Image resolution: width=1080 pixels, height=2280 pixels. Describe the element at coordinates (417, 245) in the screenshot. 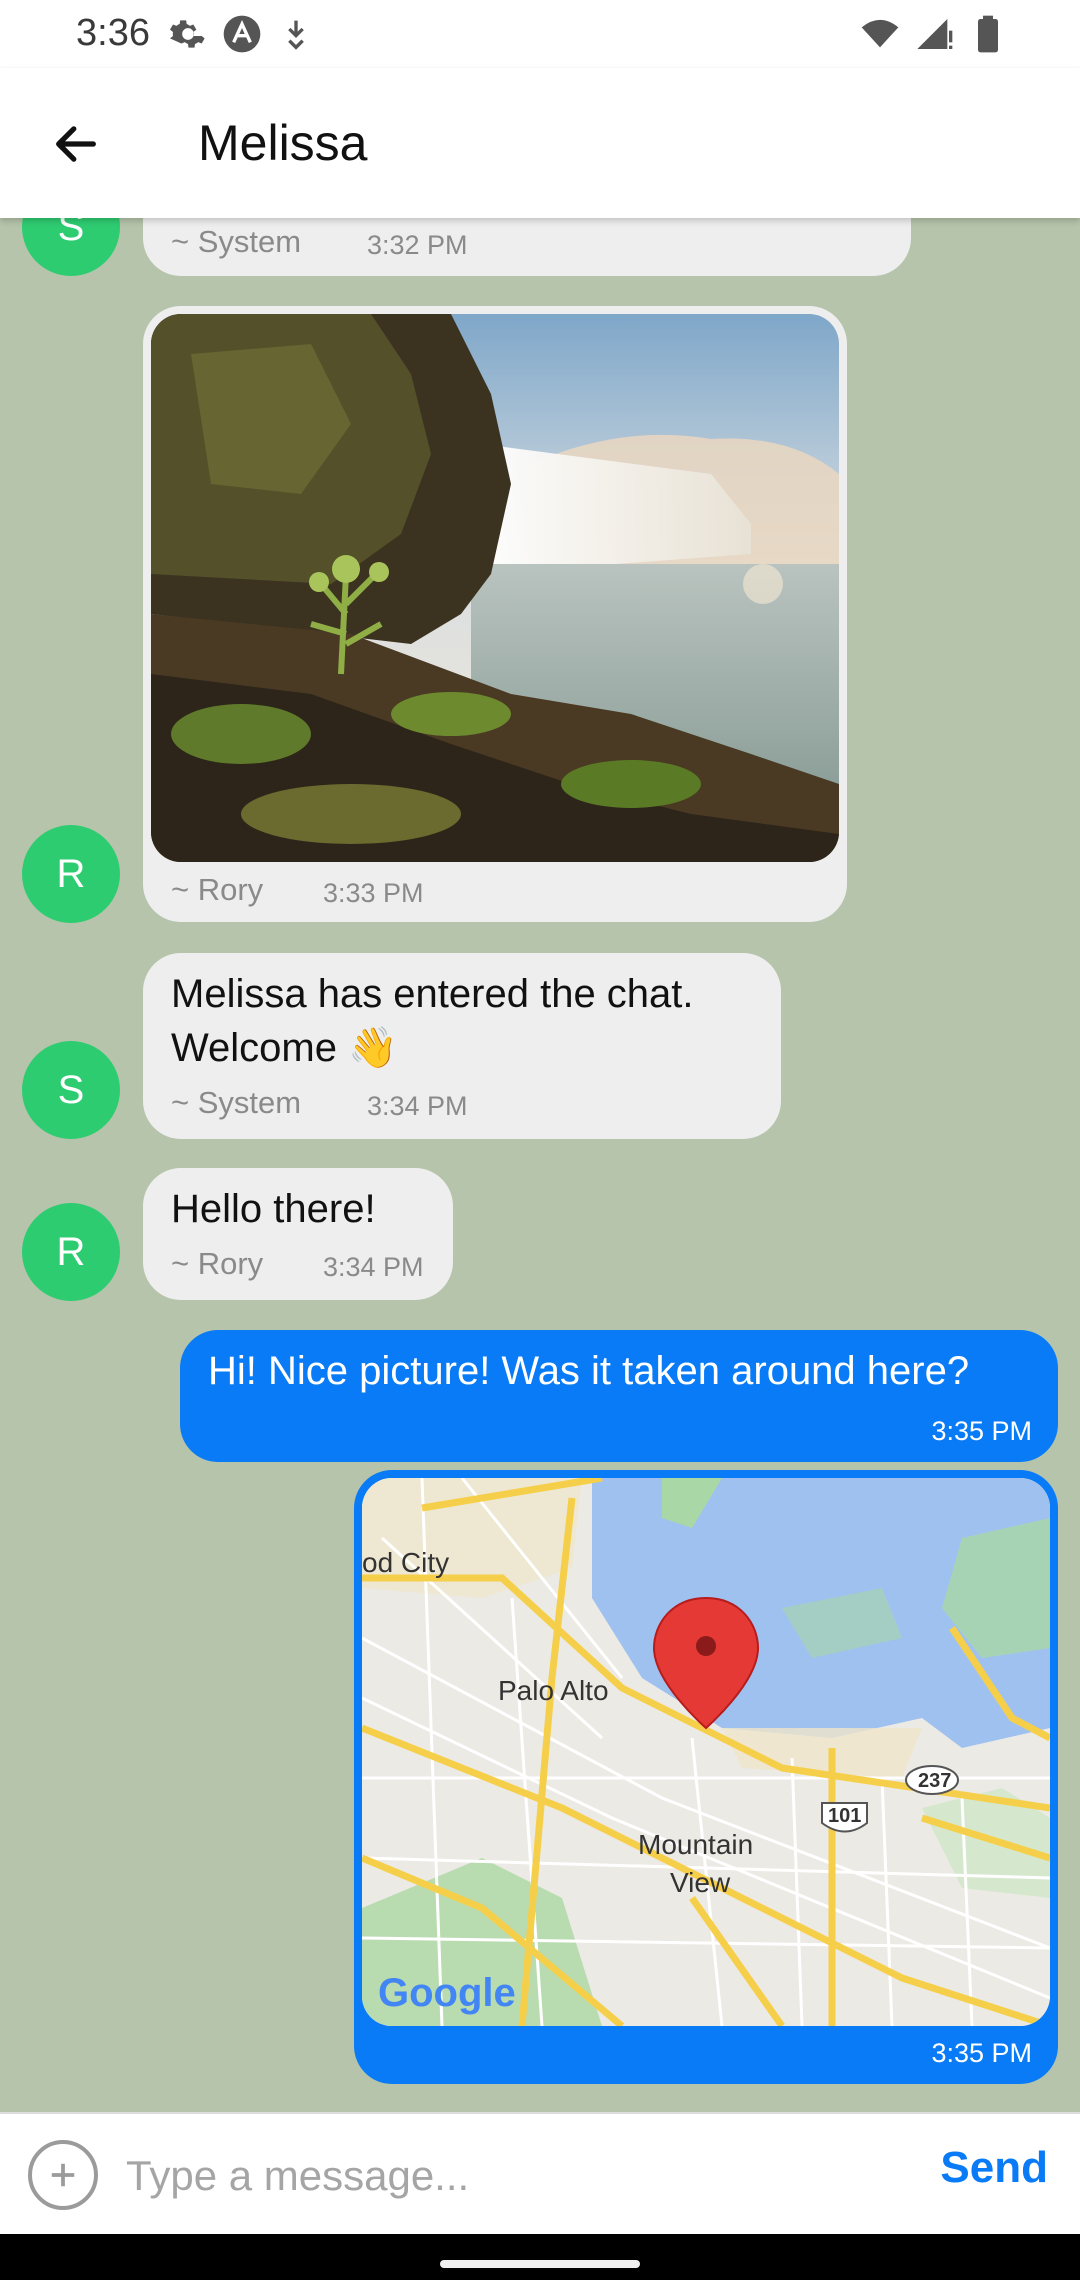

I see `message-time: 3:32 PM` at that location.